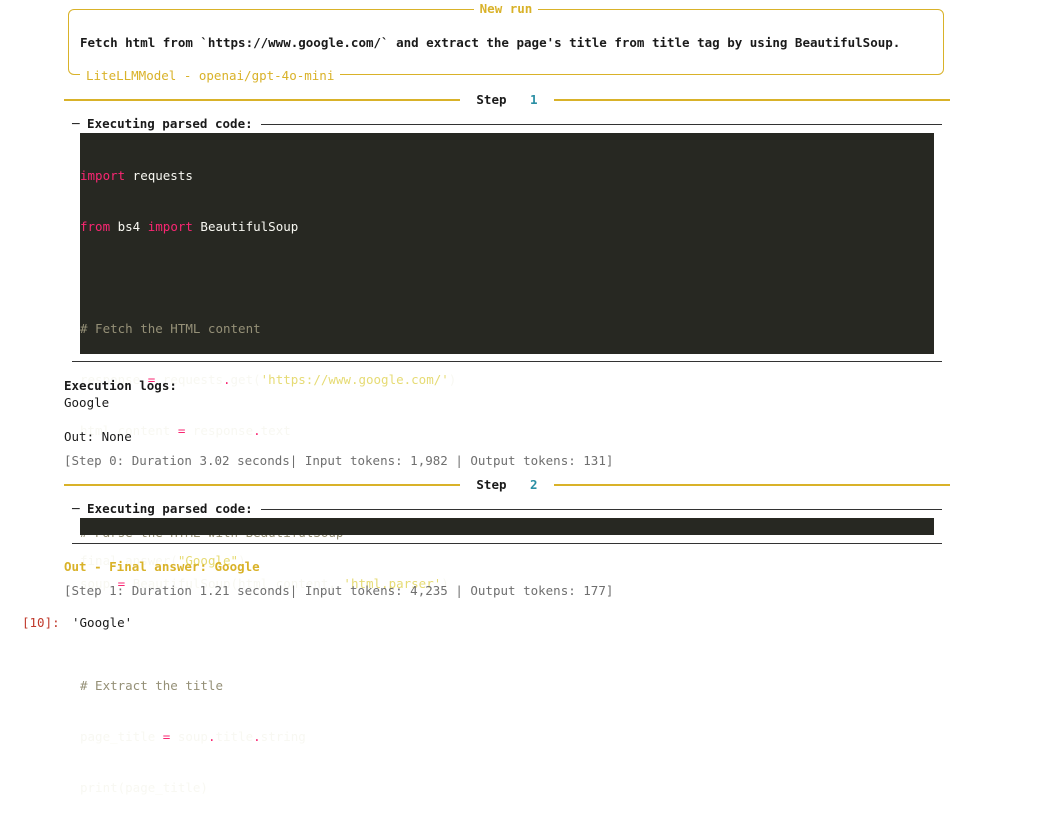  What do you see at coordinates (102, 622) in the screenshot?
I see `cell-output: 'Google'` at bounding box center [102, 622].